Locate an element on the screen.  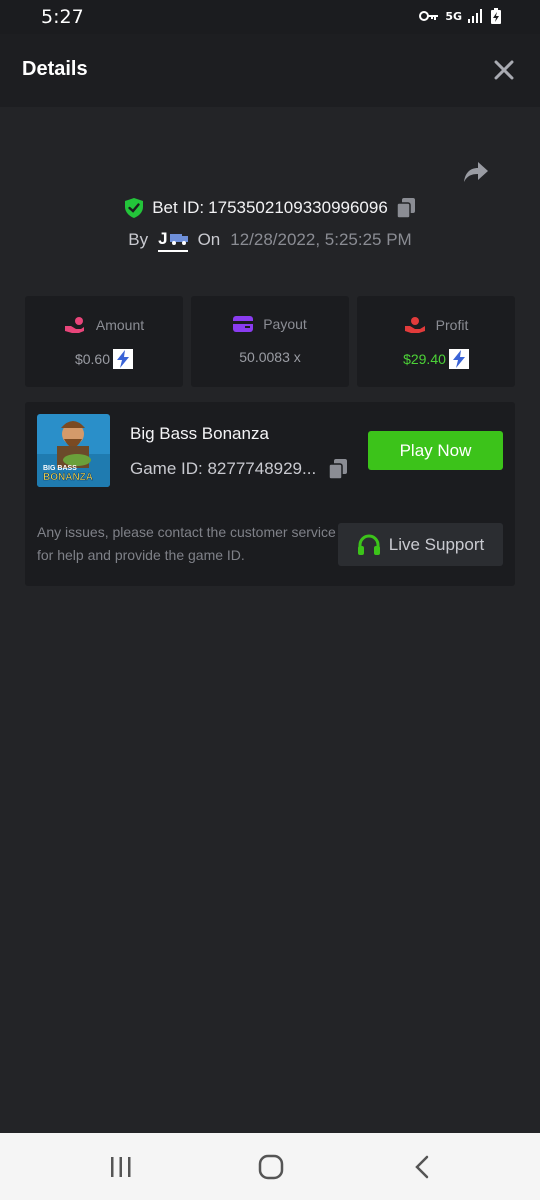
thumb-title-2: BONANZA is located at coordinates (68, 477).